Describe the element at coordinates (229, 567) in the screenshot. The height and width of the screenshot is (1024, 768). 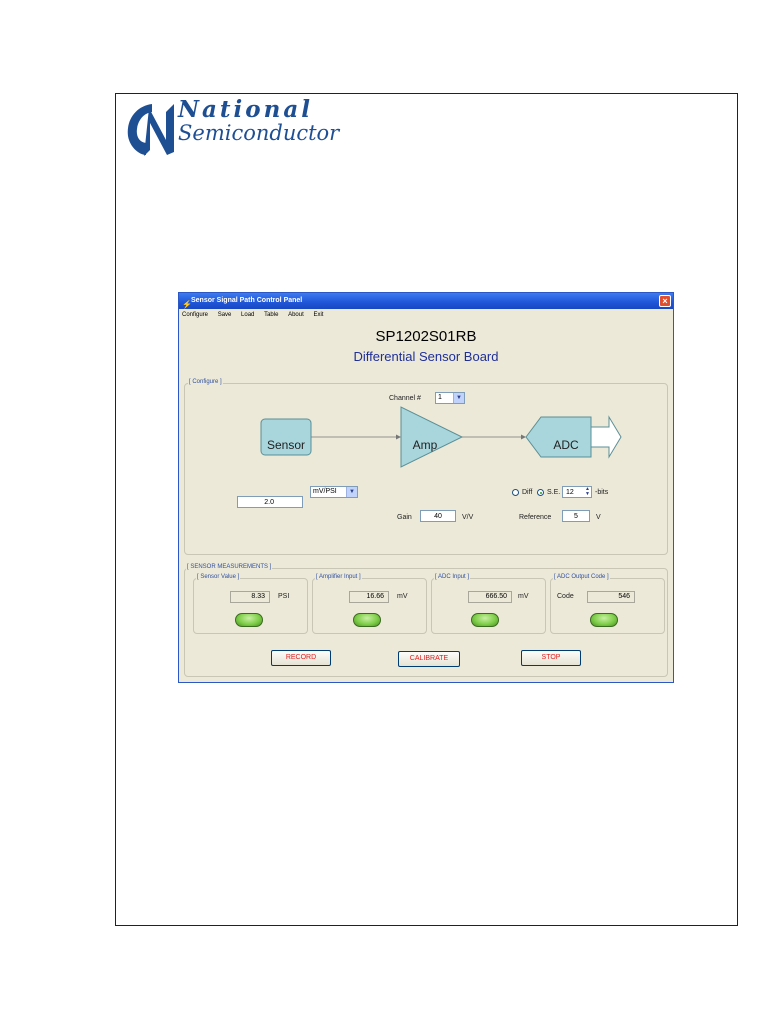
I see `sensor-measurements-label: [ SENSOR MEASUREMENTS ]` at that location.